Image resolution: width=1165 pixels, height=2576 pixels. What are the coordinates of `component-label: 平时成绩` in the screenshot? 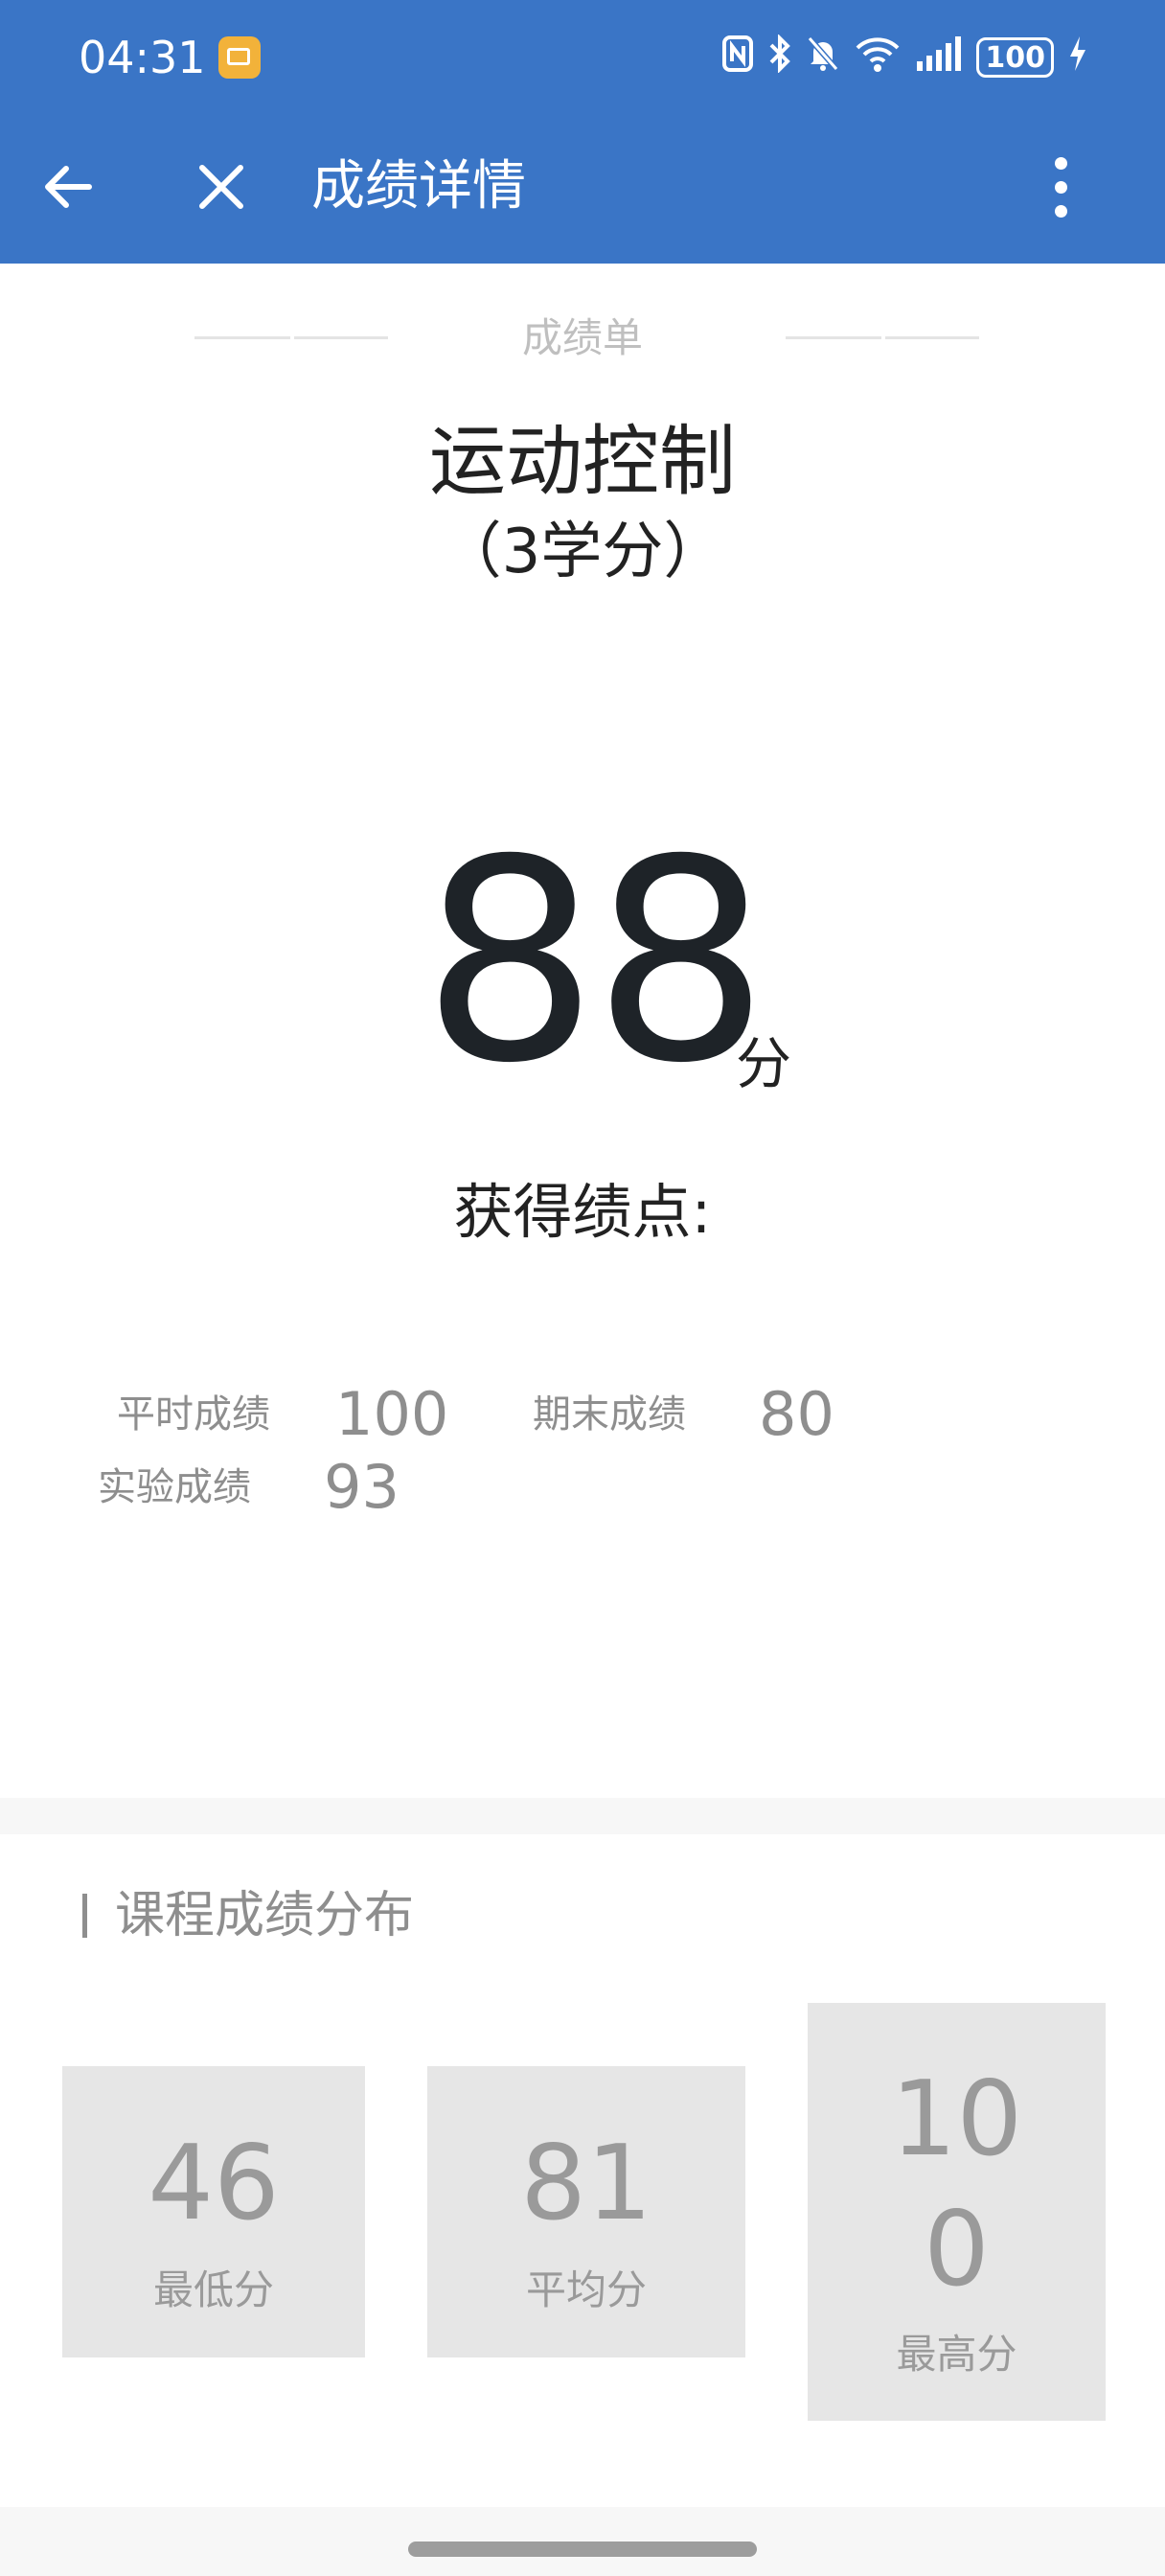 It's located at (193, 1414).